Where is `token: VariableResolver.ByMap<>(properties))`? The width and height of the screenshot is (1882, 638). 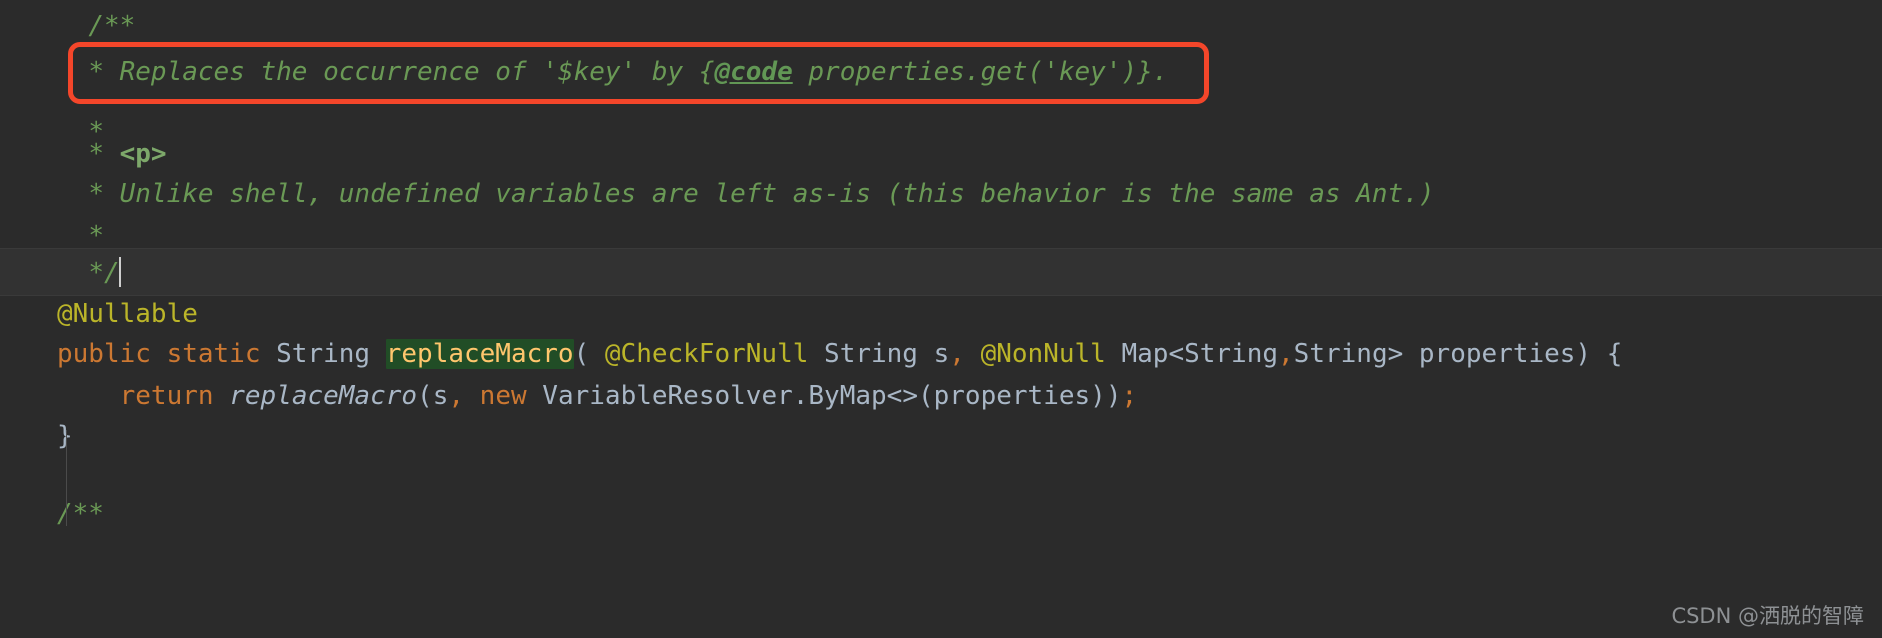
token: VariableResolver.ByMap<>(properties)) is located at coordinates (832, 396).